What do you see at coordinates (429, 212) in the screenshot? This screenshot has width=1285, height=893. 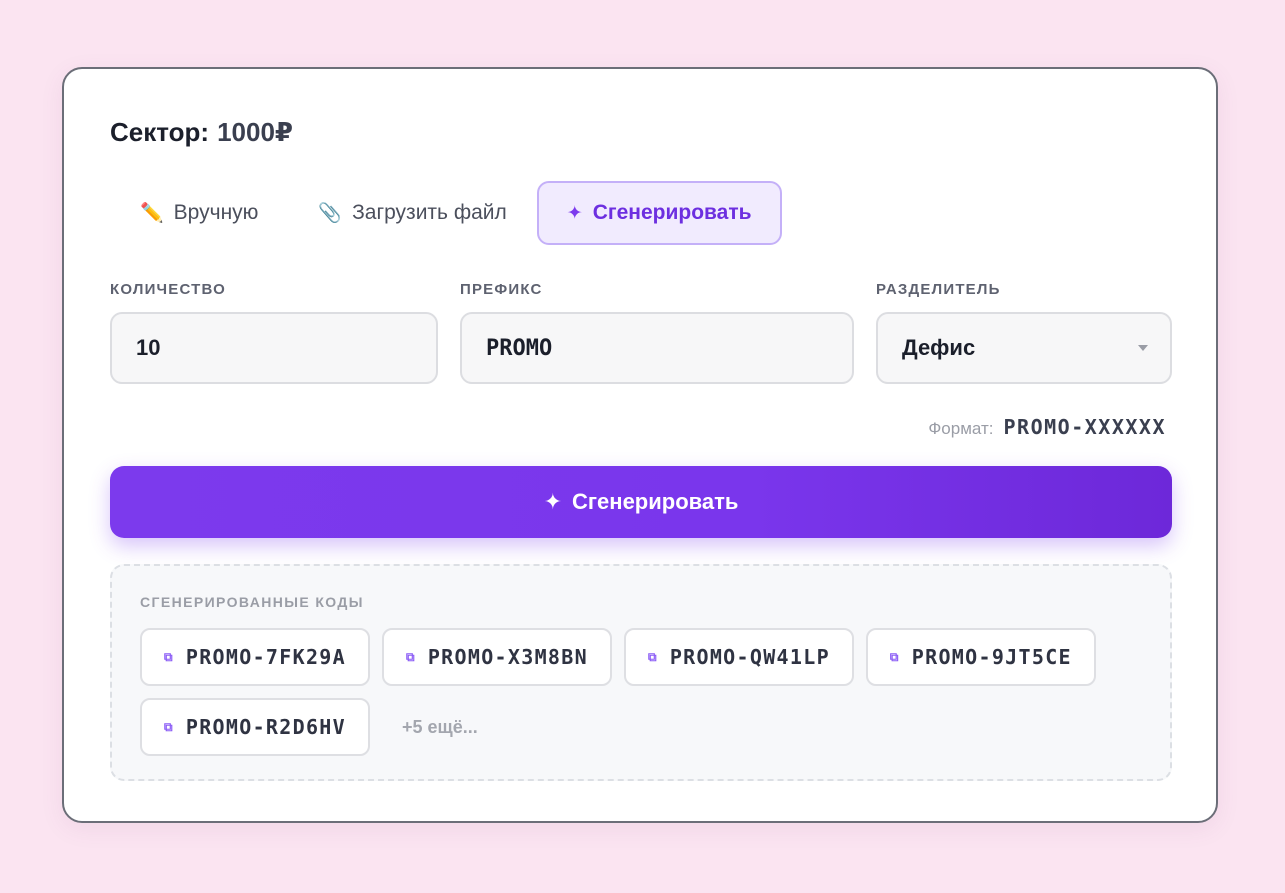 I see `tab-upload-file-label: Загрузить файл` at bounding box center [429, 212].